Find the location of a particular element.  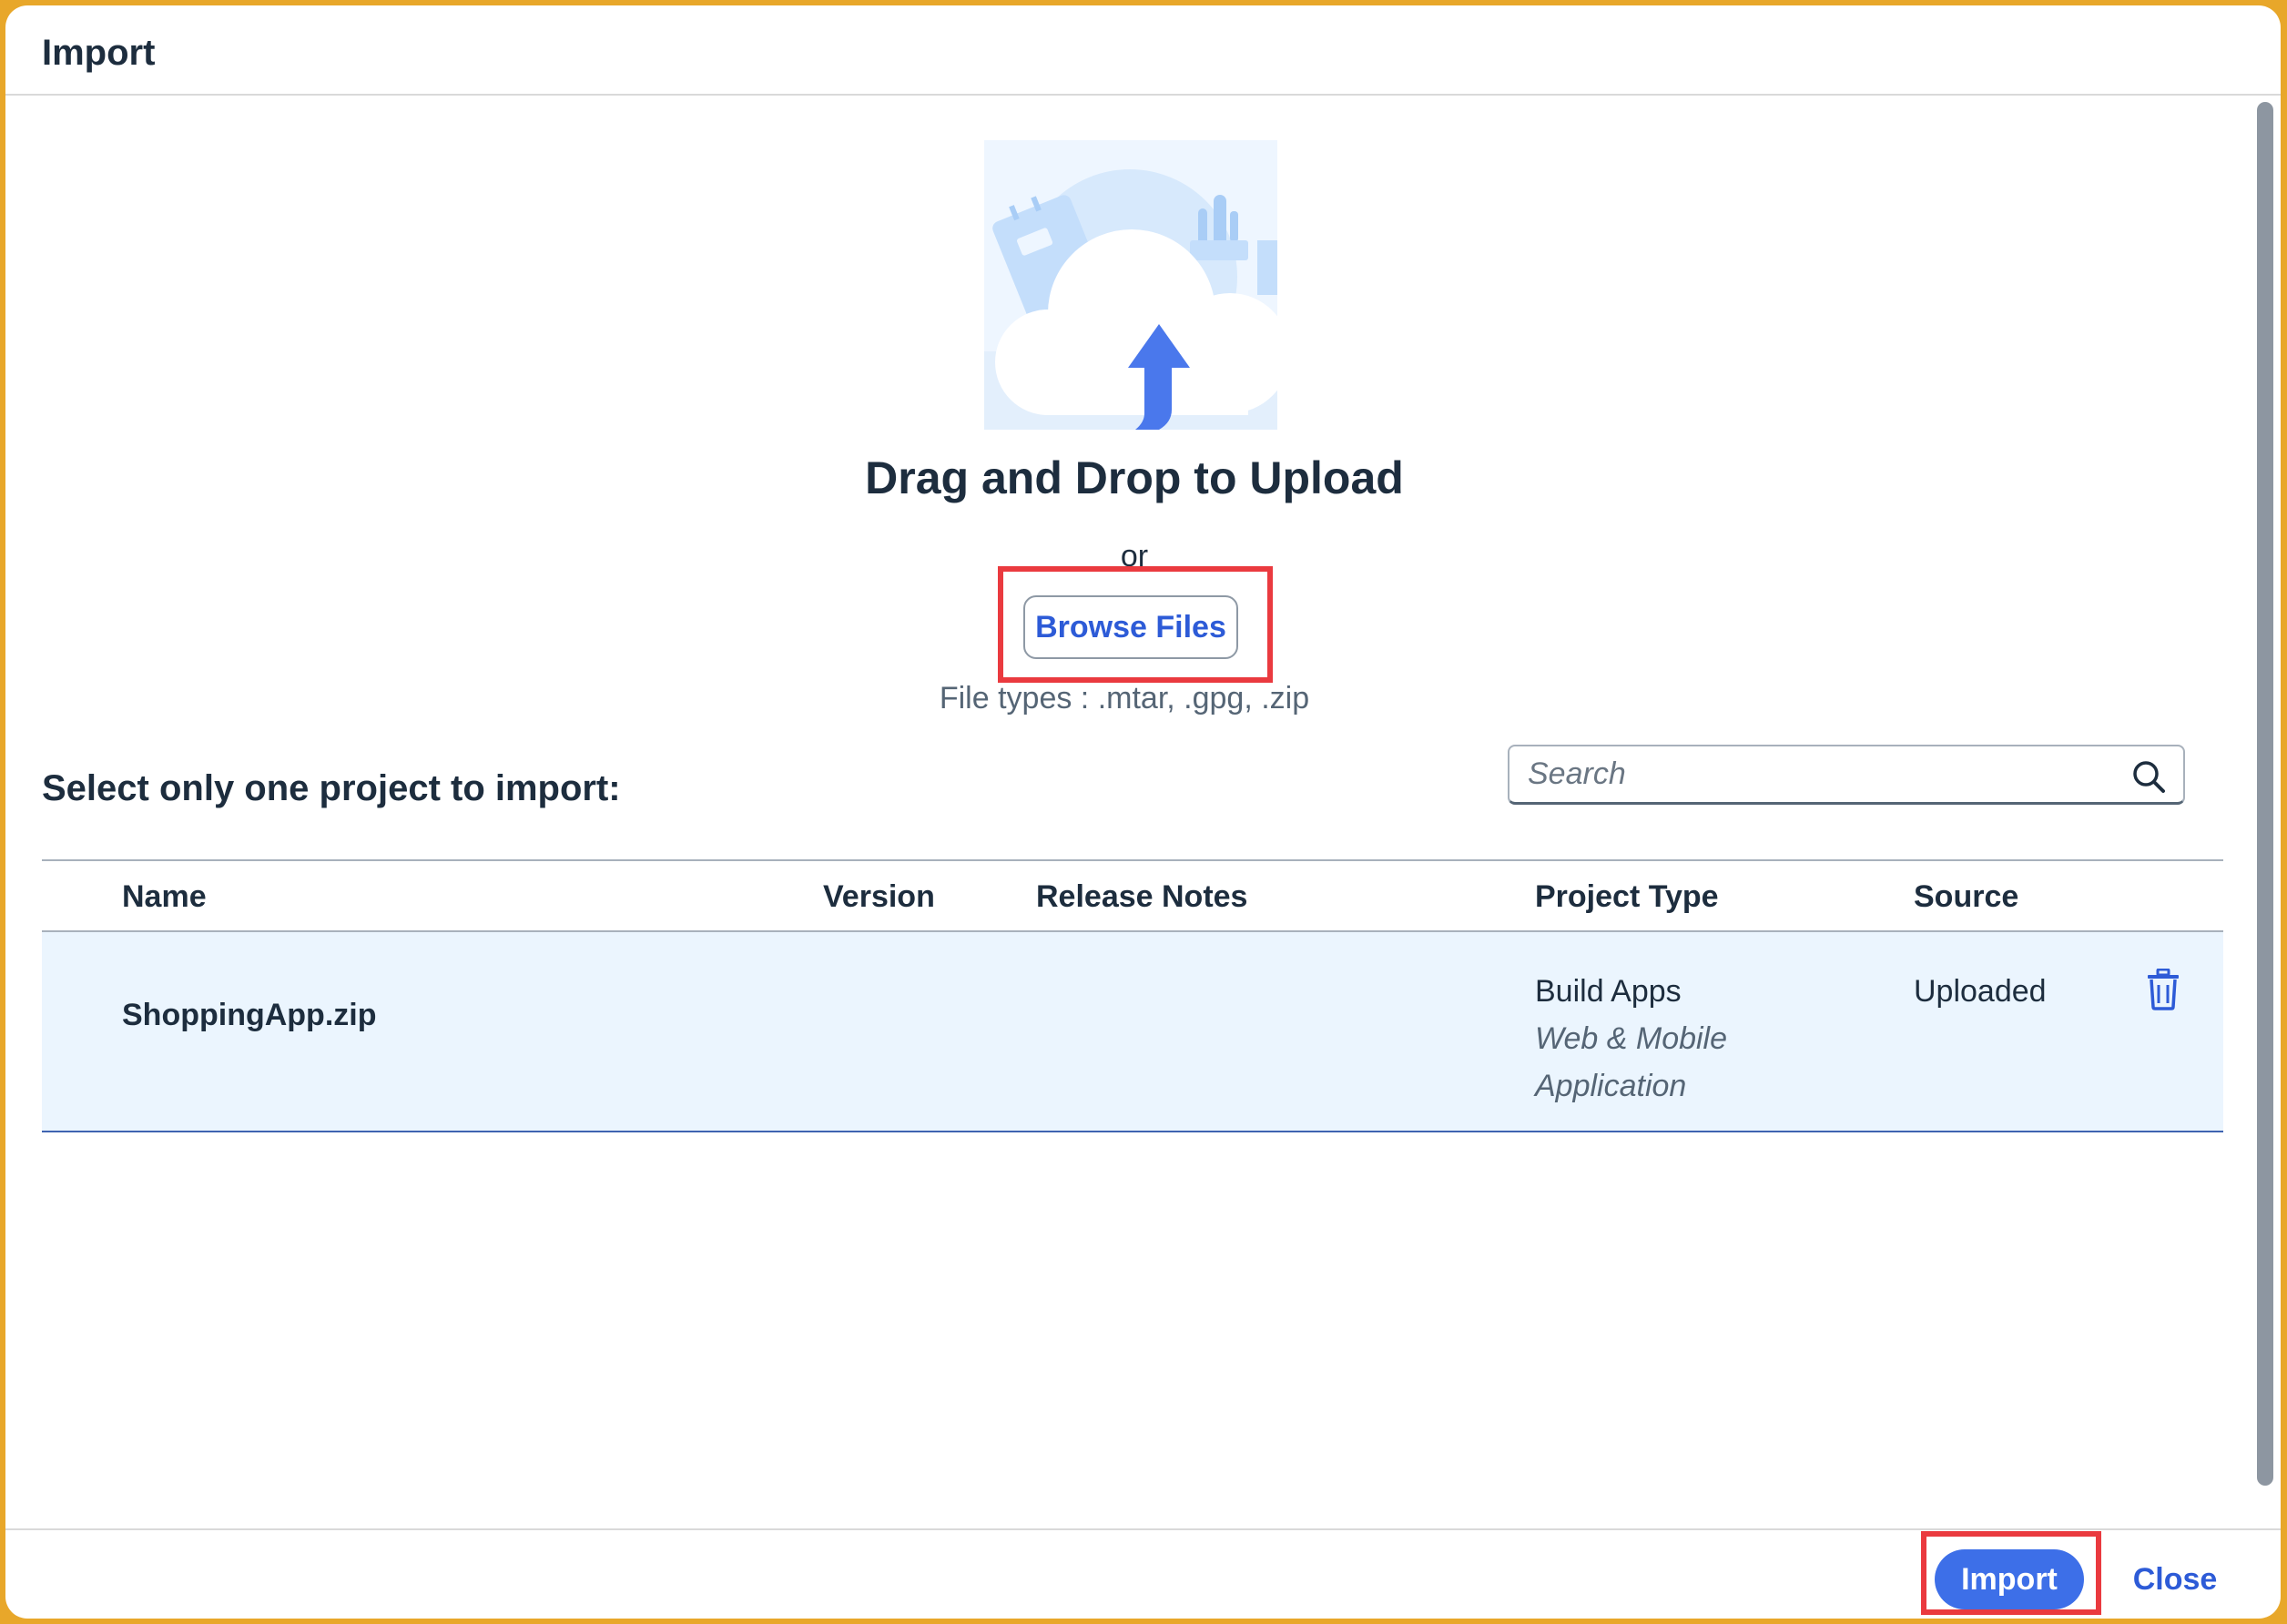

close-button: Close is located at coordinates (2175, 1579).